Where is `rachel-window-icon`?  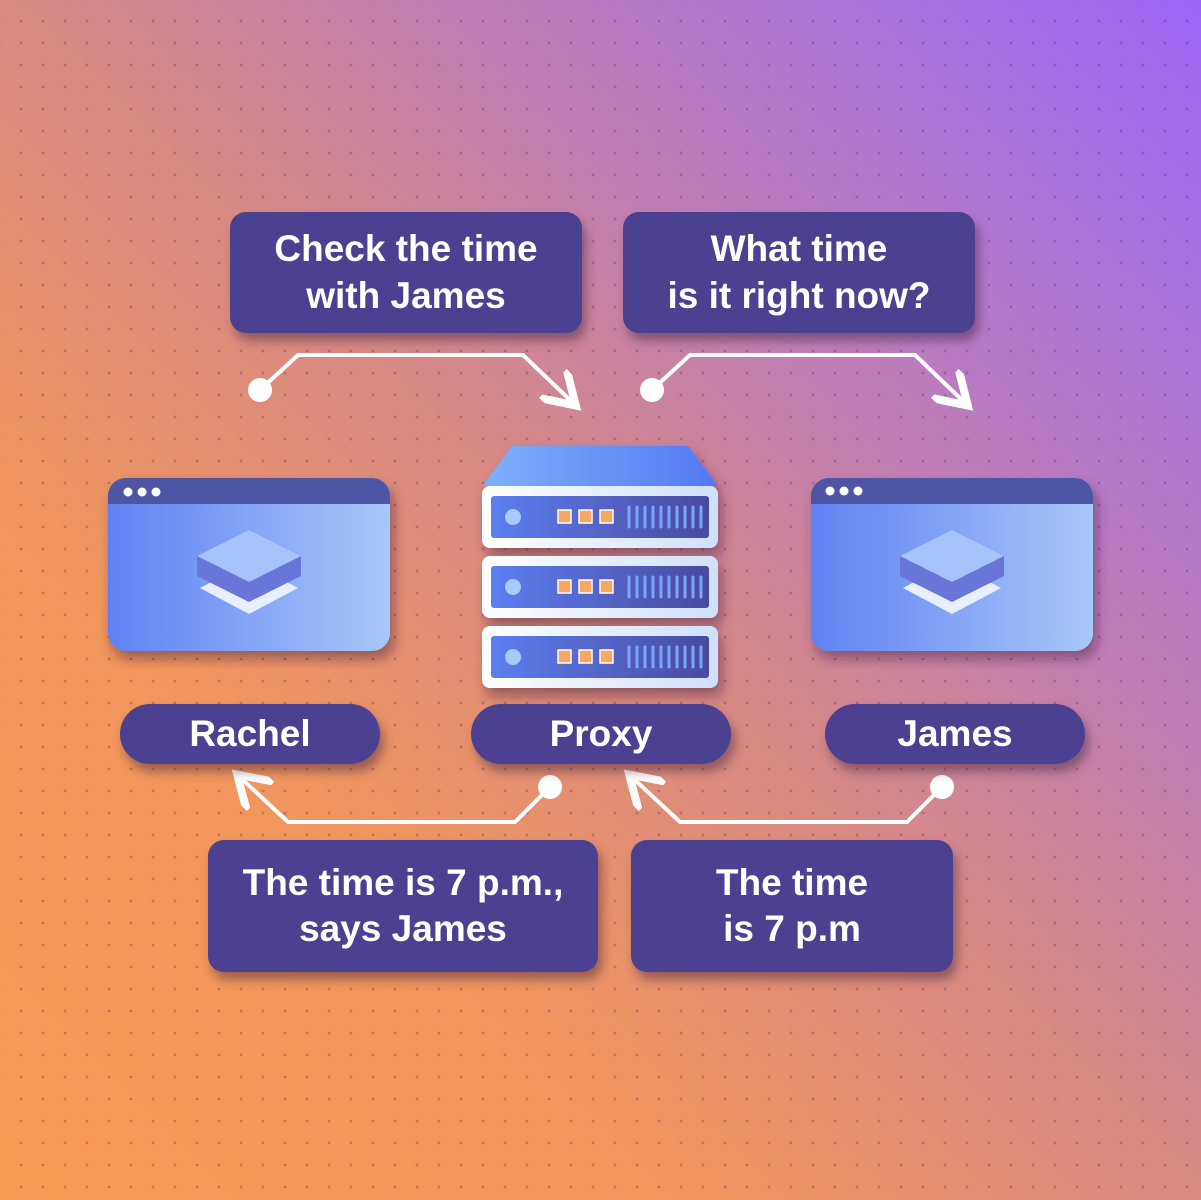
rachel-window-icon is located at coordinates (249, 564).